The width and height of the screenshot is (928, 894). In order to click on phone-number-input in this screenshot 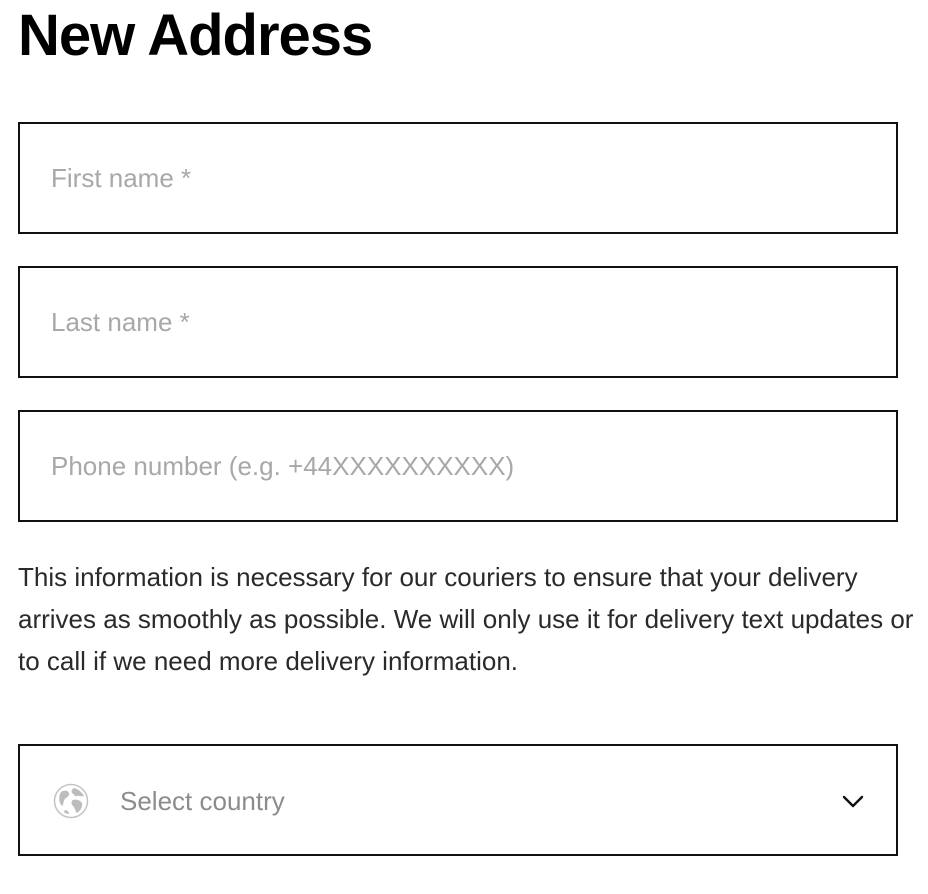, I will do `click(458, 466)`.